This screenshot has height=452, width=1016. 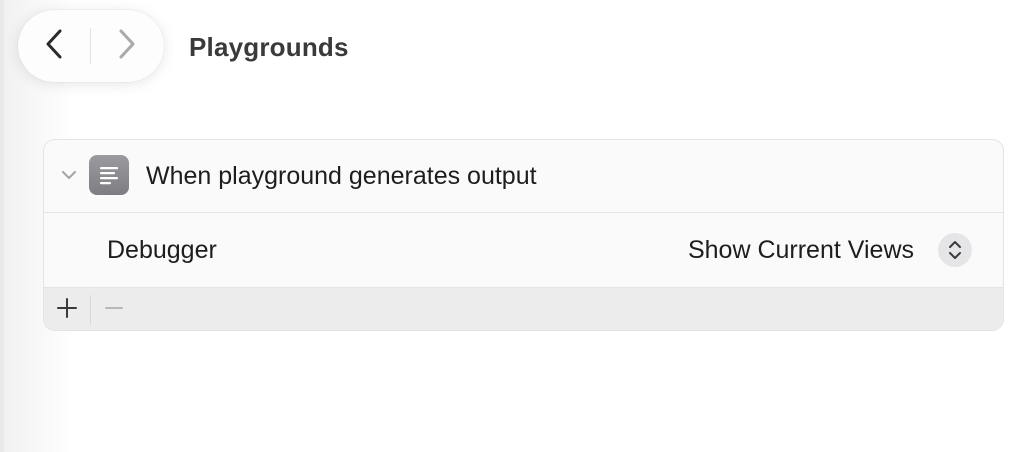 I want to click on popup-value: Show Current Views, so click(x=800, y=250).